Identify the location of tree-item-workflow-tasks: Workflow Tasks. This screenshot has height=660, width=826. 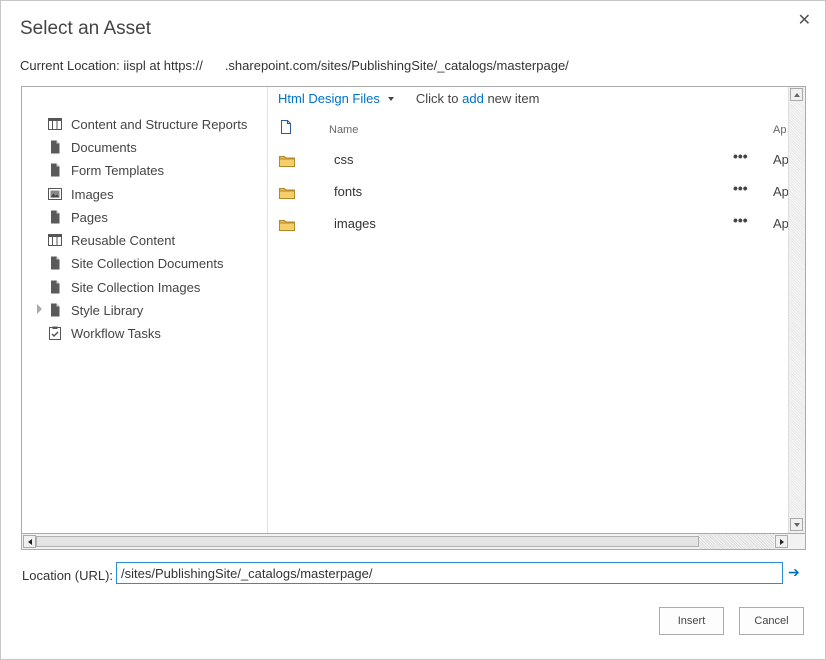
(104, 333).